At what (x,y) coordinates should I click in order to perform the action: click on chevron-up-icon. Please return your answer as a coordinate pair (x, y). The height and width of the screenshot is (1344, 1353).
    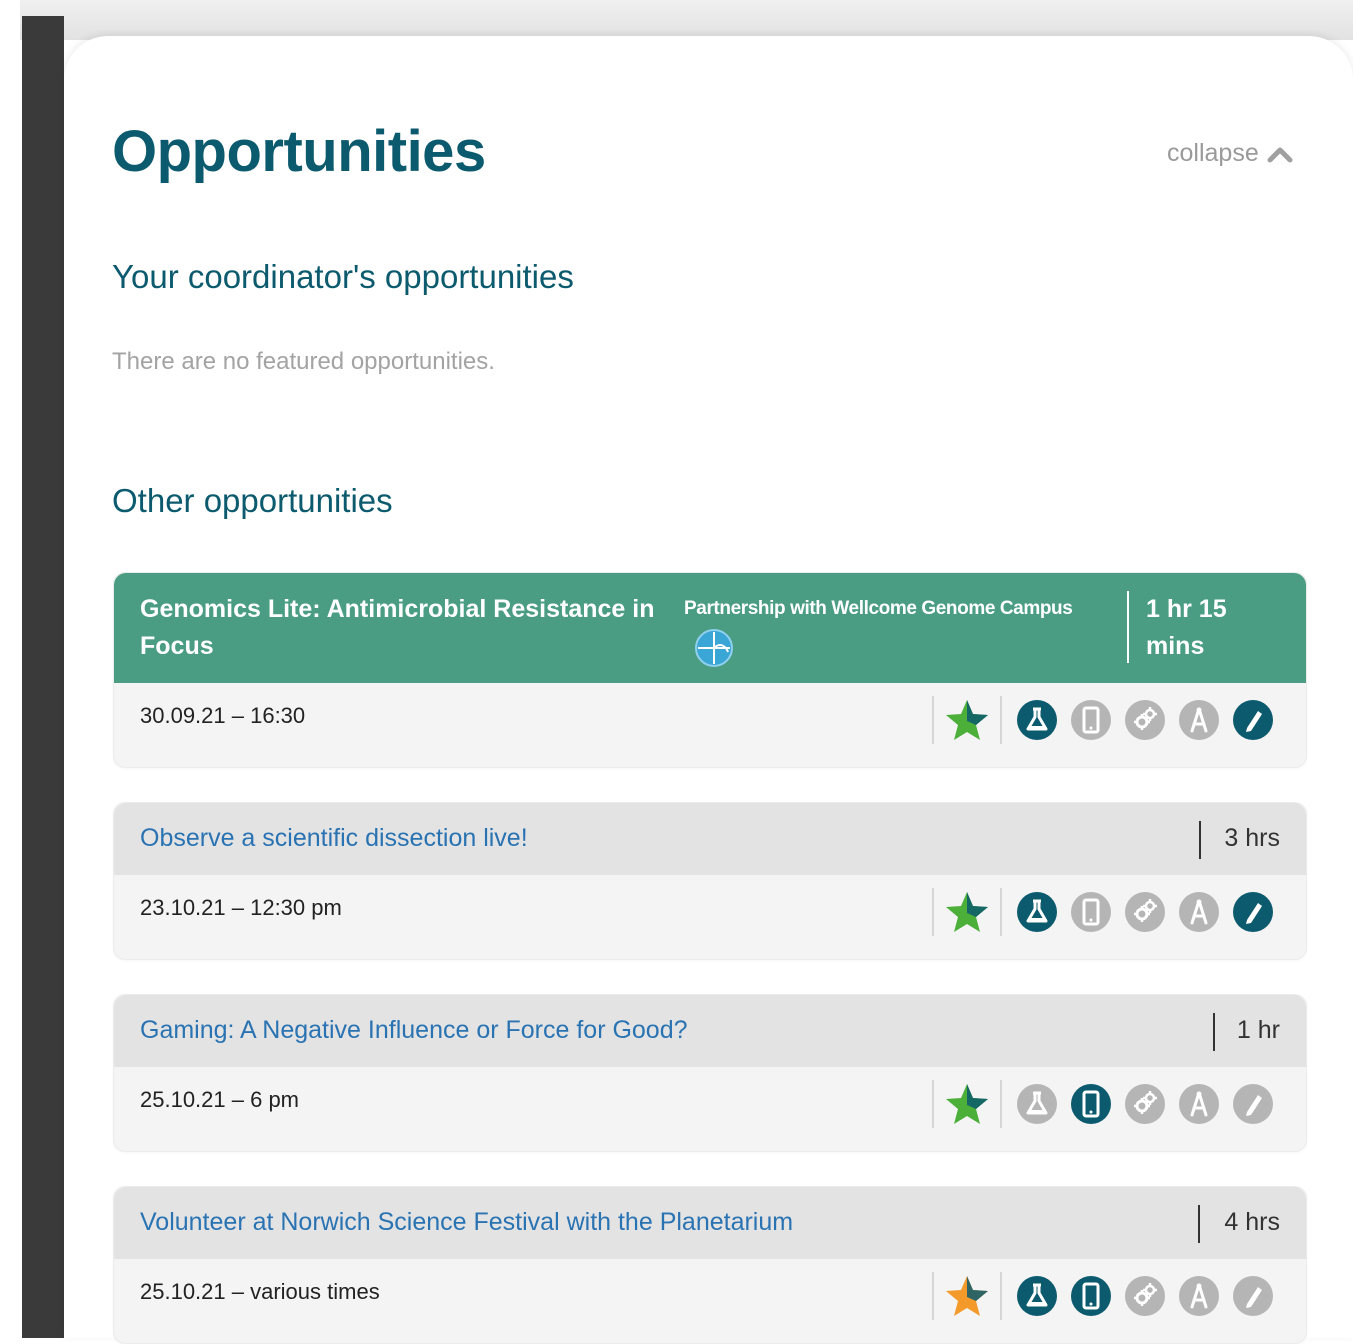
    Looking at the image, I should click on (1280, 154).